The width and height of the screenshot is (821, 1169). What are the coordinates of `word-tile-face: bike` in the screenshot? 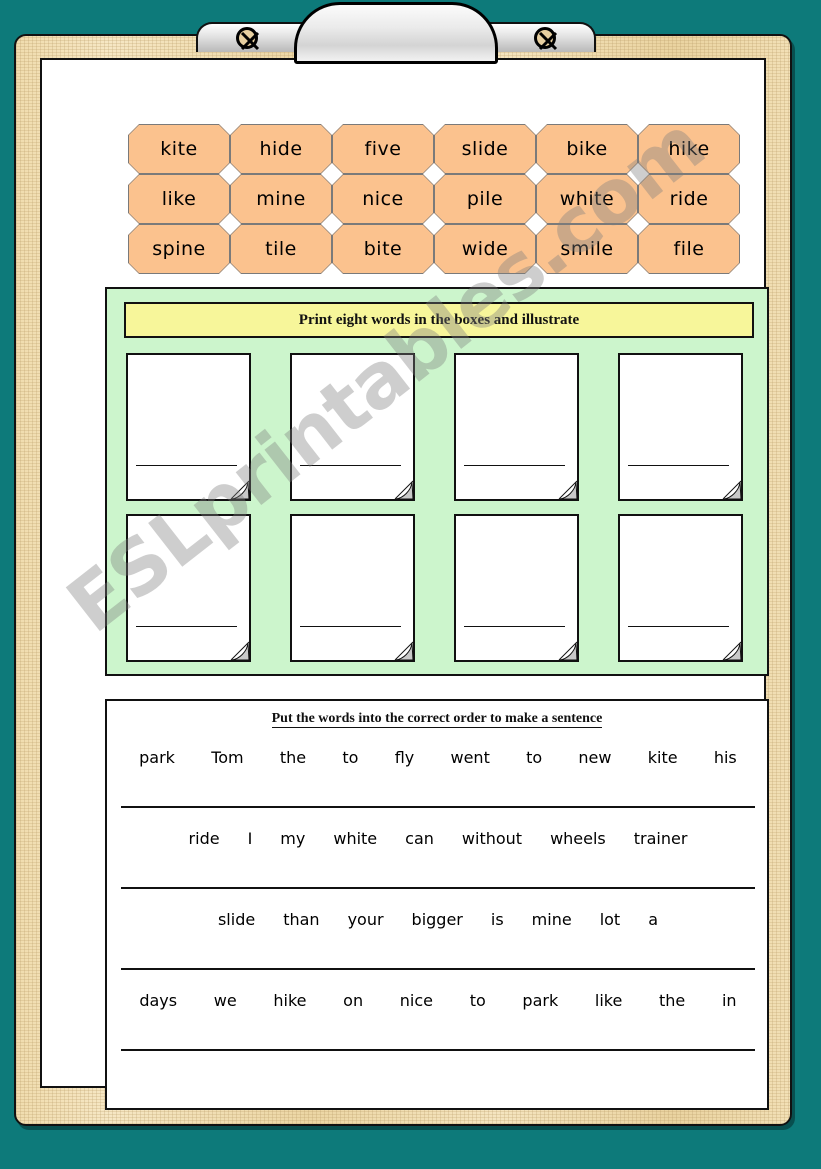 It's located at (587, 149).